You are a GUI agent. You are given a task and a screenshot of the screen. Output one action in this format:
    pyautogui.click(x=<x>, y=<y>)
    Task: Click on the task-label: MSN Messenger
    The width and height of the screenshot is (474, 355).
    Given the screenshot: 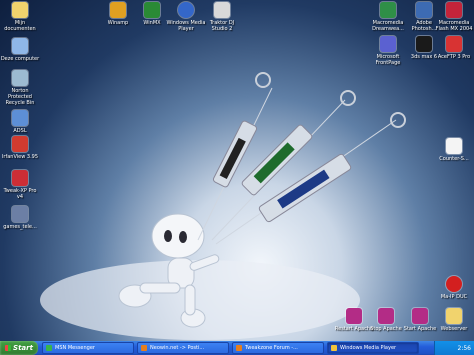 What is the action you would take?
    pyautogui.click(x=75, y=348)
    